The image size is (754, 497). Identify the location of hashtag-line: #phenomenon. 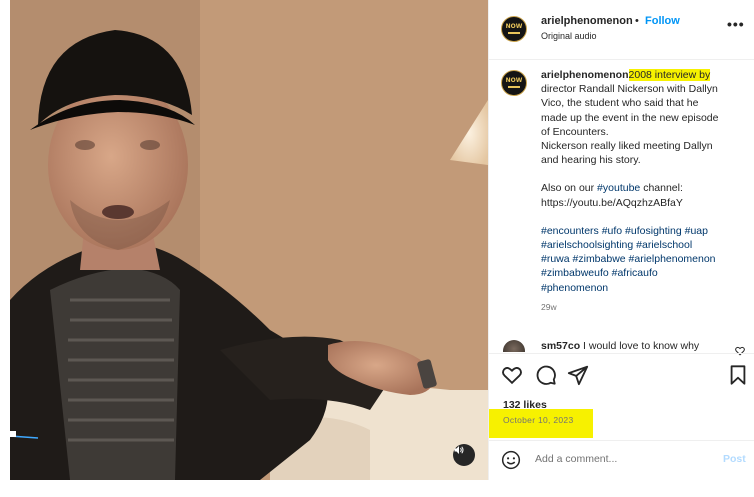
(646, 288).